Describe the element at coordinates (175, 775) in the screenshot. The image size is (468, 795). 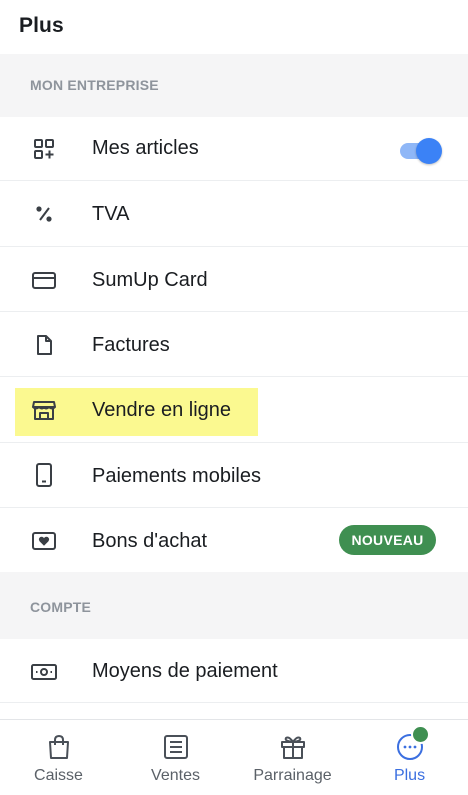
I see `nav-label: Ventes` at that location.